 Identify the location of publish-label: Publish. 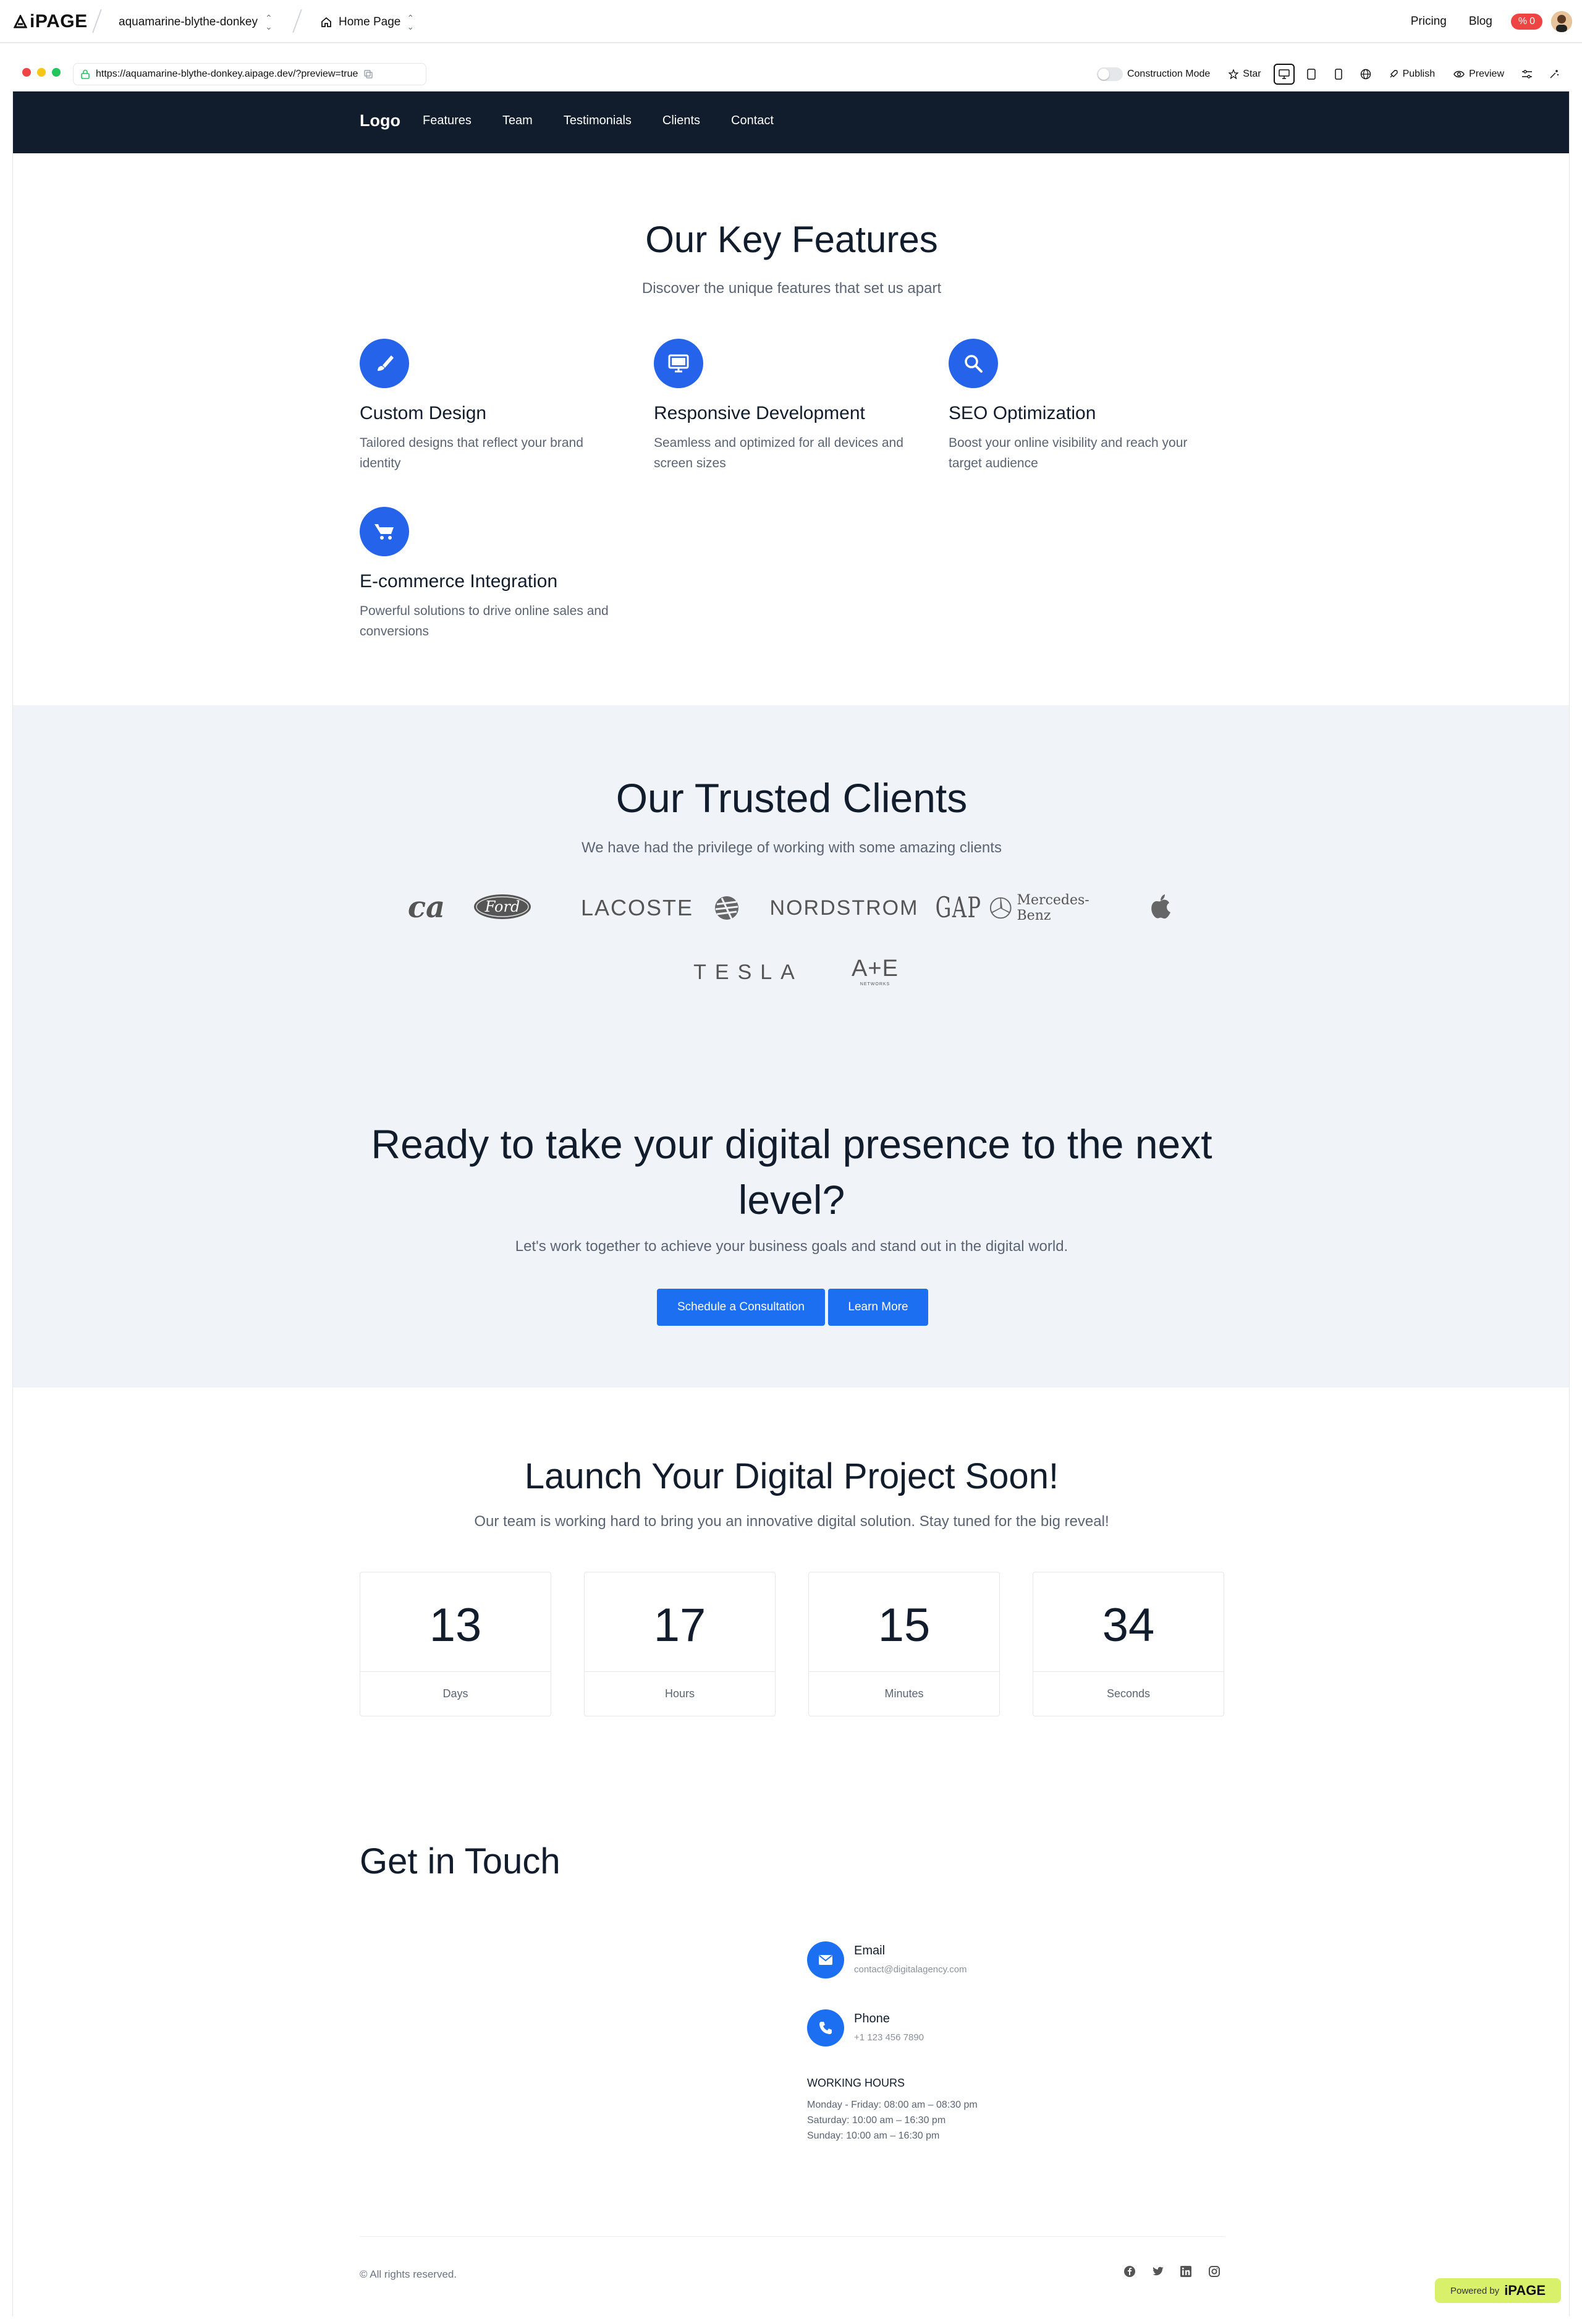
(1419, 74).